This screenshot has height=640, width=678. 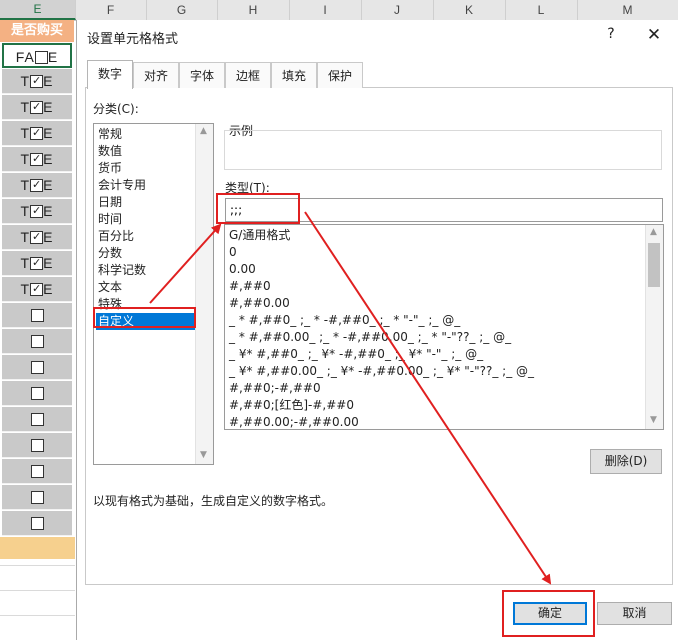 What do you see at coordinates (37, 548) in the screenshot?
I see `summary-cell` at bounding box center [37, 548].